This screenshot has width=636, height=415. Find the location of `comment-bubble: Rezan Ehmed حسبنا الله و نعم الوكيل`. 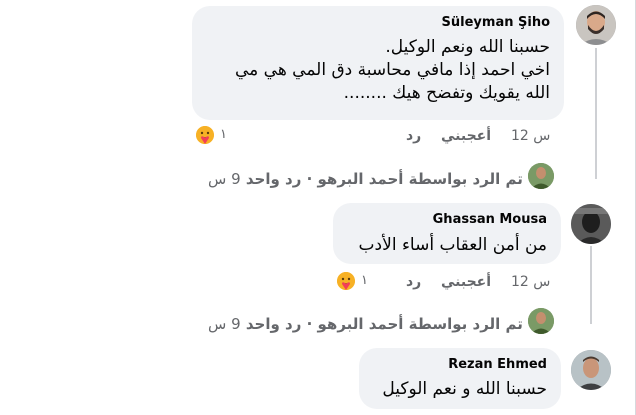

comment-bubble: Rezan Ehmed حسبنا الله و نعم الوكيل is located at coordinates (460, 378).